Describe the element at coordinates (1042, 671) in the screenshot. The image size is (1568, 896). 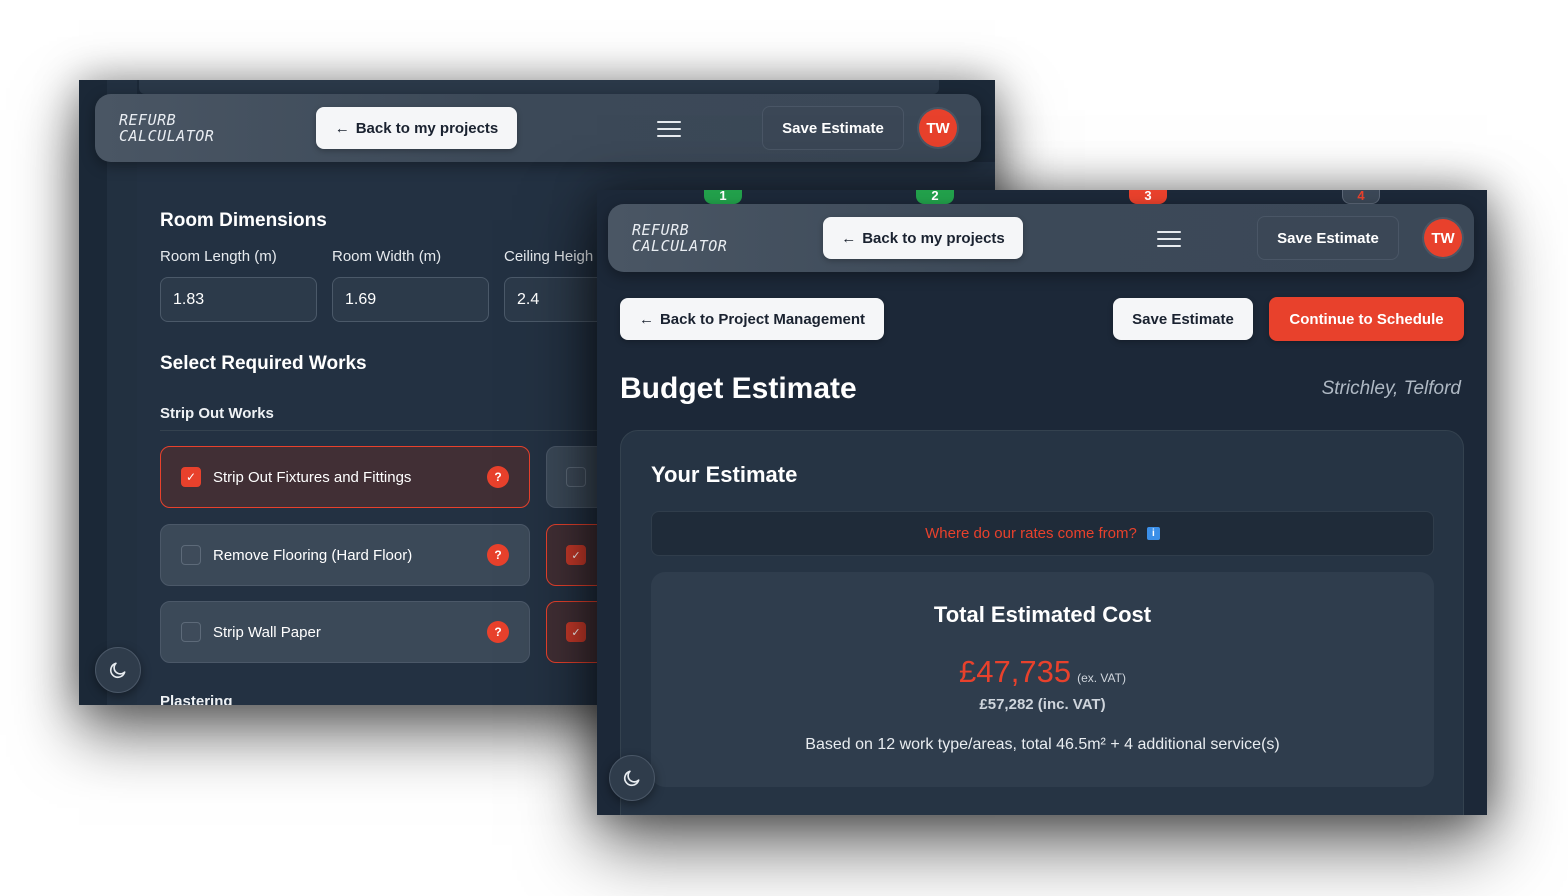
I see `total-ex-vat: £47,735 (ex. VAT)` at that location.